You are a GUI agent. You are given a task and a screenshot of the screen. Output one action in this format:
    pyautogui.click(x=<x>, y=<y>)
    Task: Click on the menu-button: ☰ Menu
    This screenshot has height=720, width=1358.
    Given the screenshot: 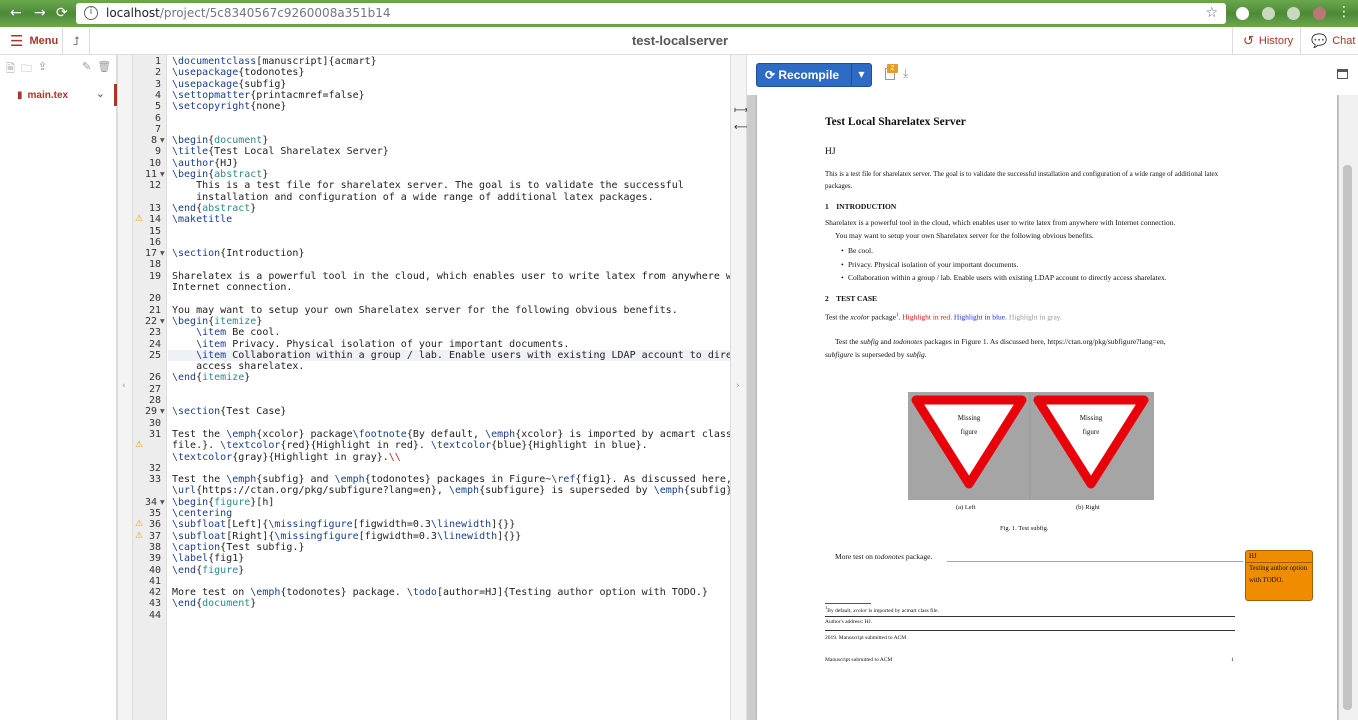 What is the action you would take?
    pyautogui.click(x=34, y=41)
    